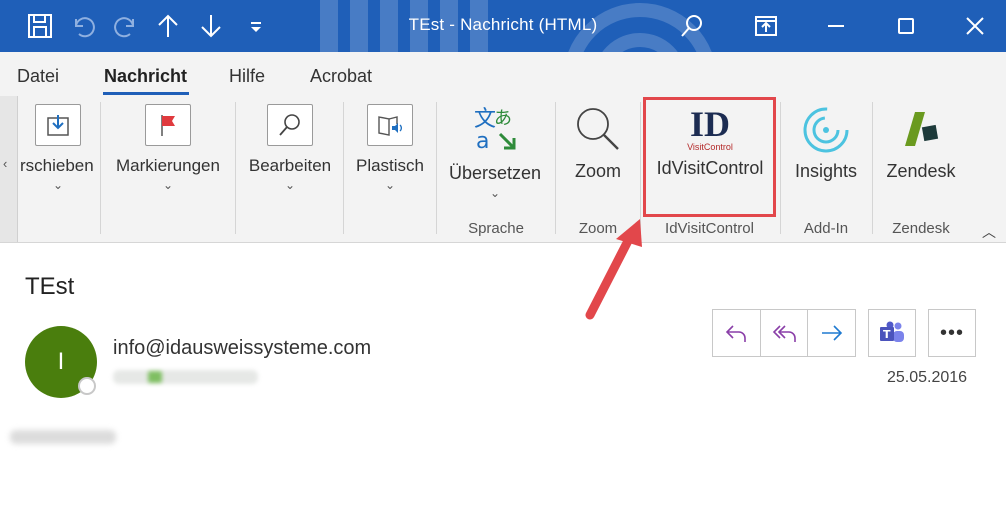 This screenshot has width=1006, height=506. Describe the element at coordinates (887, 334) in the screenshot. I see `svg-text: T` at that location.